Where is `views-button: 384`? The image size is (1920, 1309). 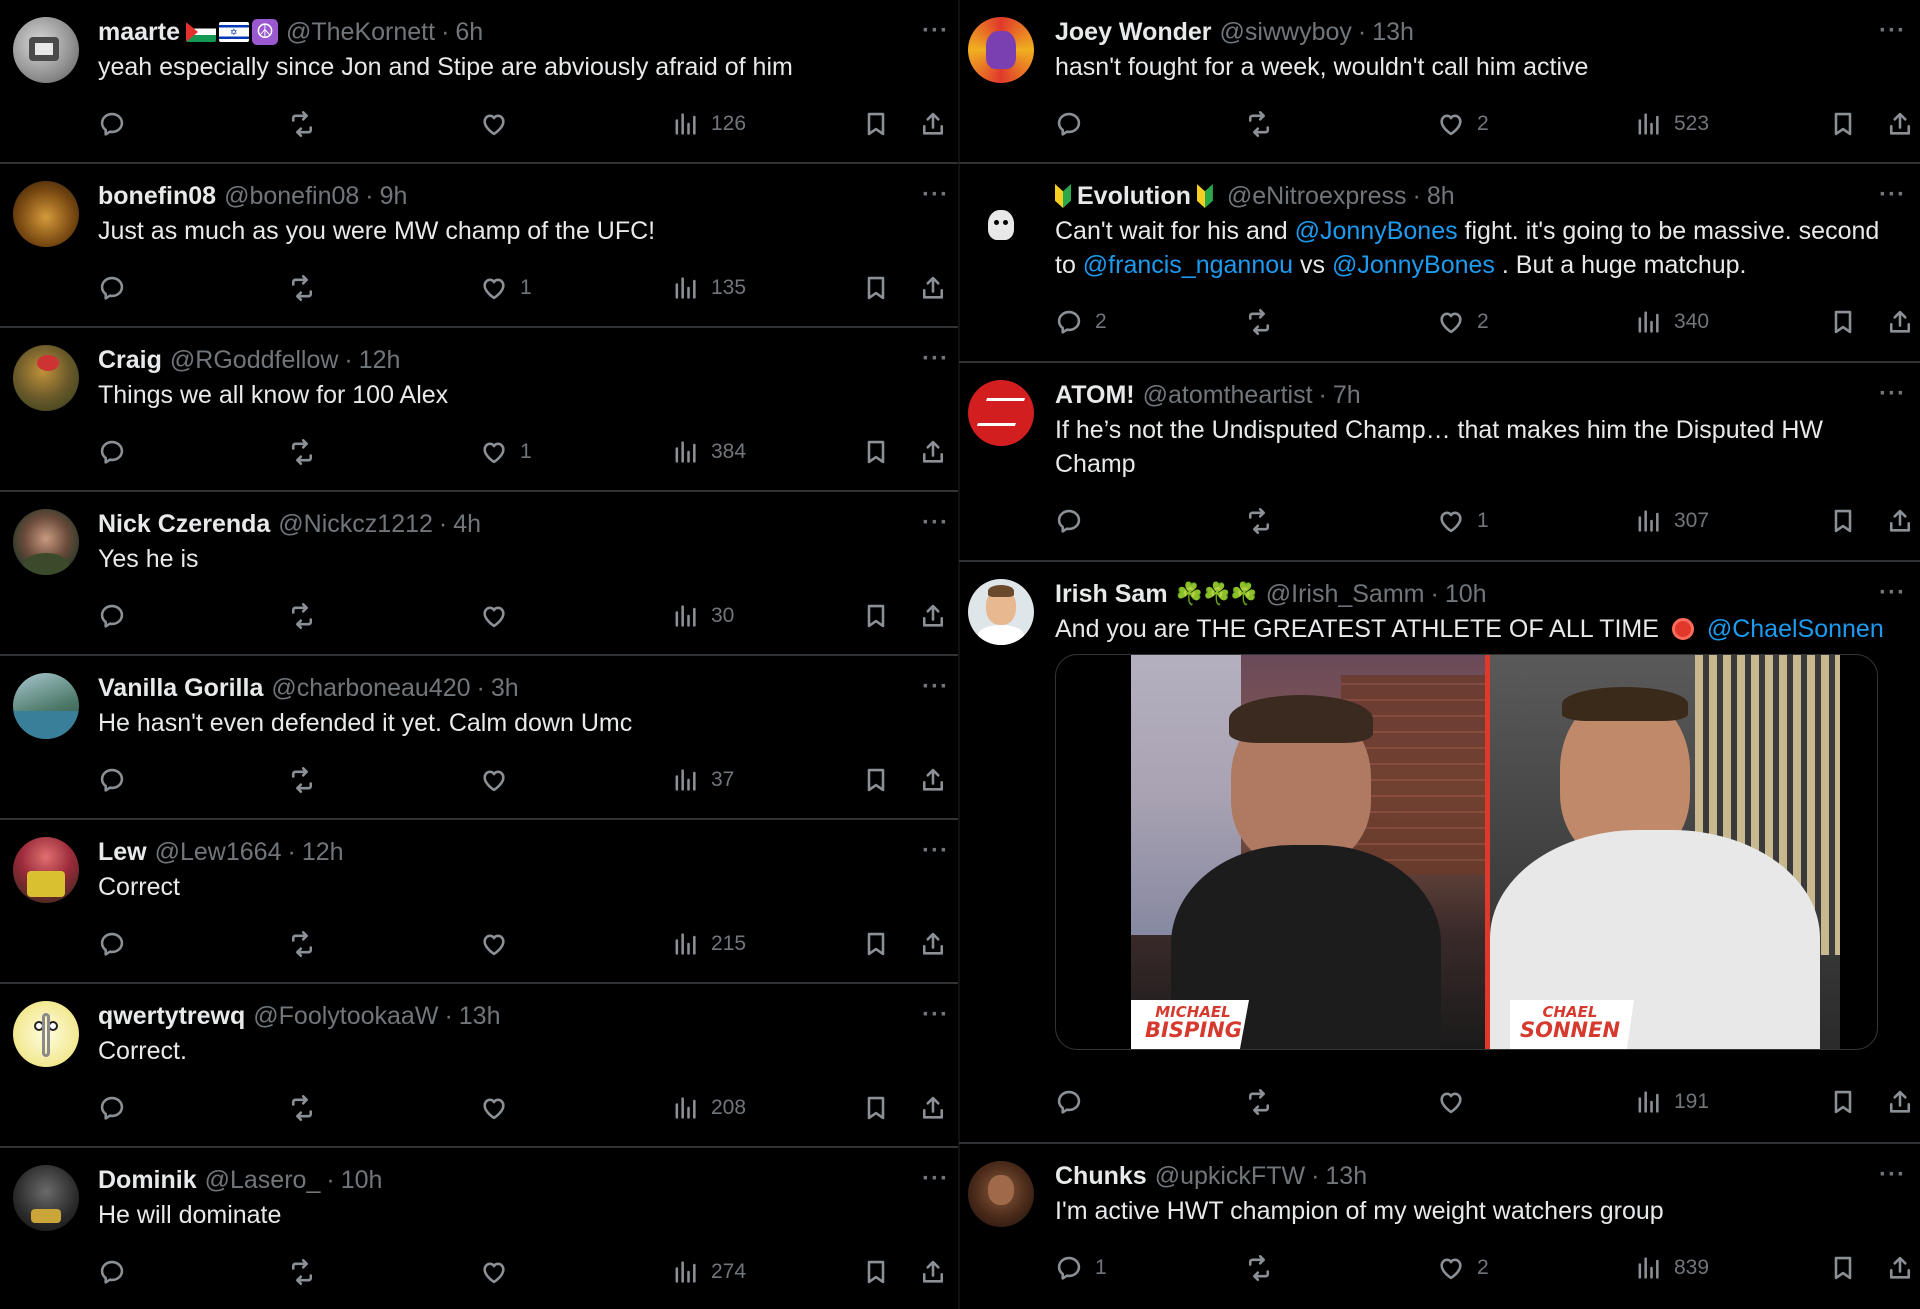 views-button: 384 is located at coordinates (708, 452).